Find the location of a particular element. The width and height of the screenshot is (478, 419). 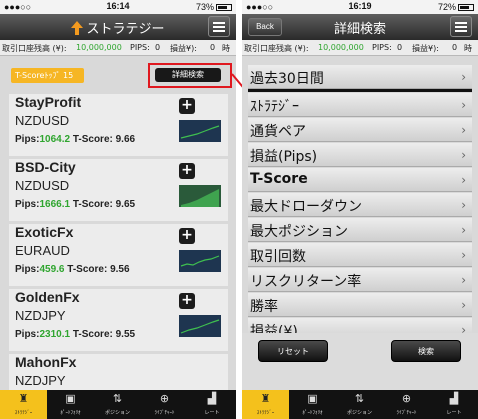

filter-row-currency-pair: 通貨ペア › is located at coordinates (360, 130).